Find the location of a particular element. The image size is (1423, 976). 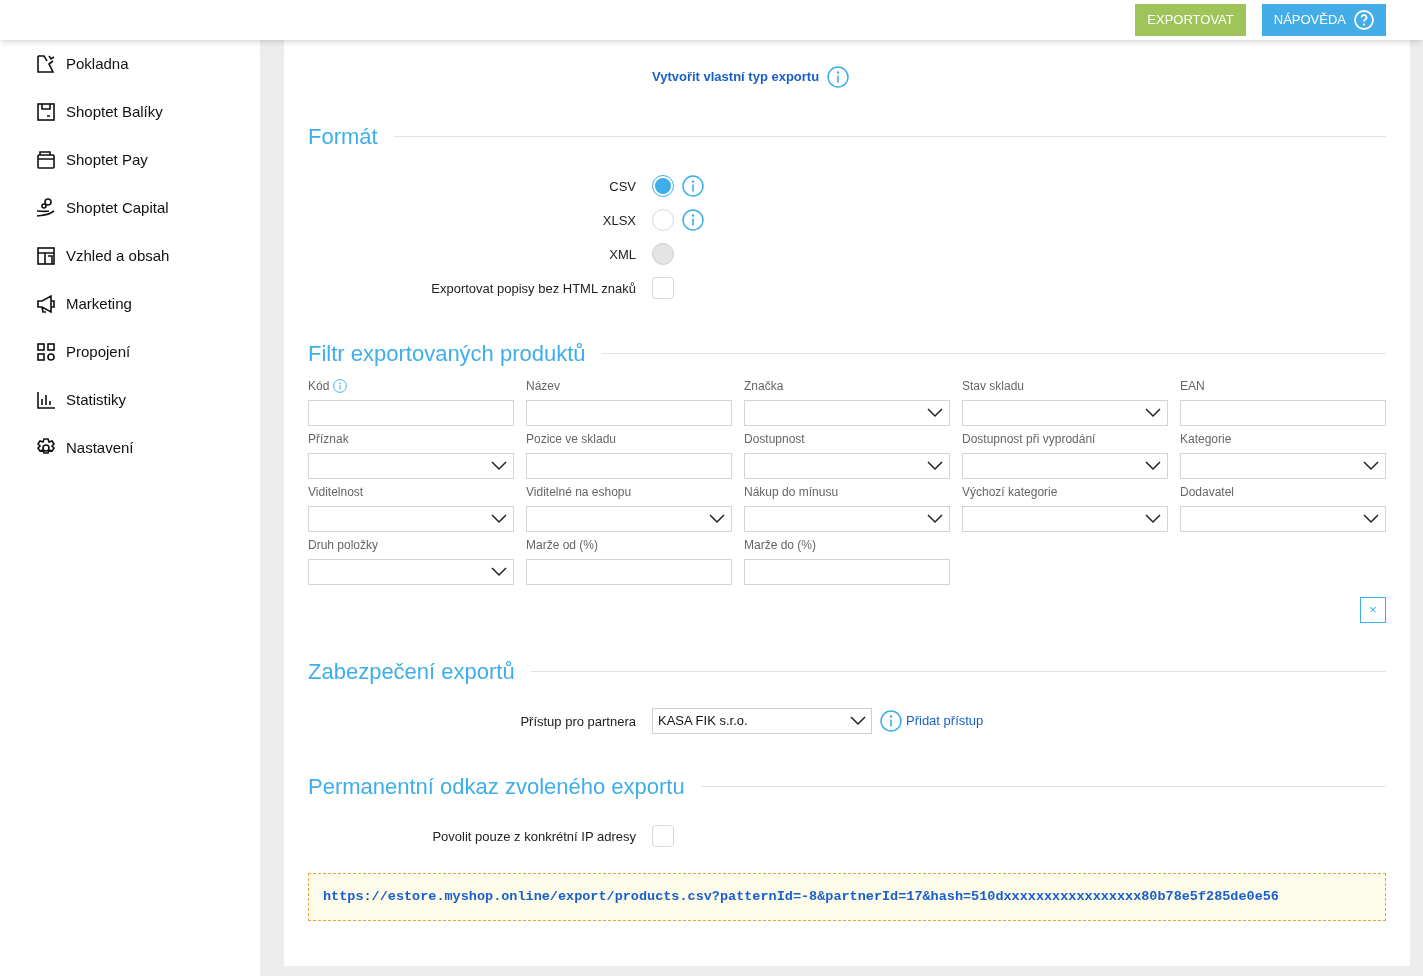

sidebar-item: Pokladna is located at coordinates (147, 64).